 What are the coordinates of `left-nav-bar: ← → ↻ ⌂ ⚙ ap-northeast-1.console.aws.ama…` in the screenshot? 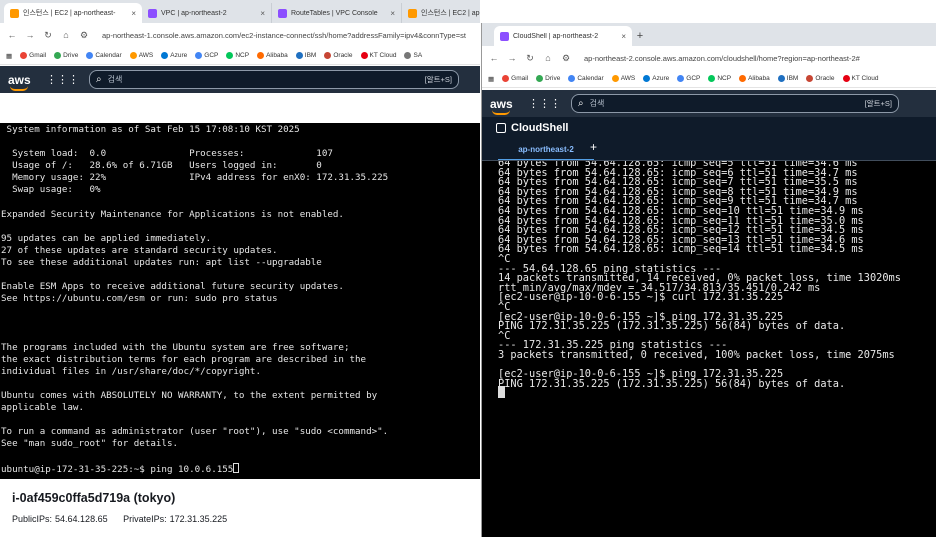 It's located at (240, 35).